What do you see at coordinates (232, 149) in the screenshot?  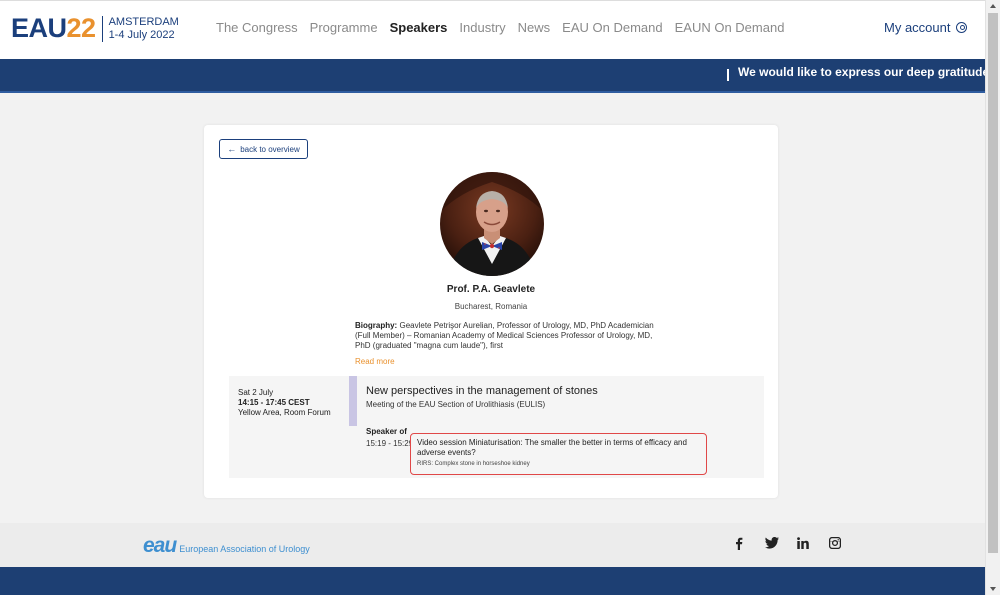 I see `arrow-left-icon: ←` at bounding box center [232, 149].